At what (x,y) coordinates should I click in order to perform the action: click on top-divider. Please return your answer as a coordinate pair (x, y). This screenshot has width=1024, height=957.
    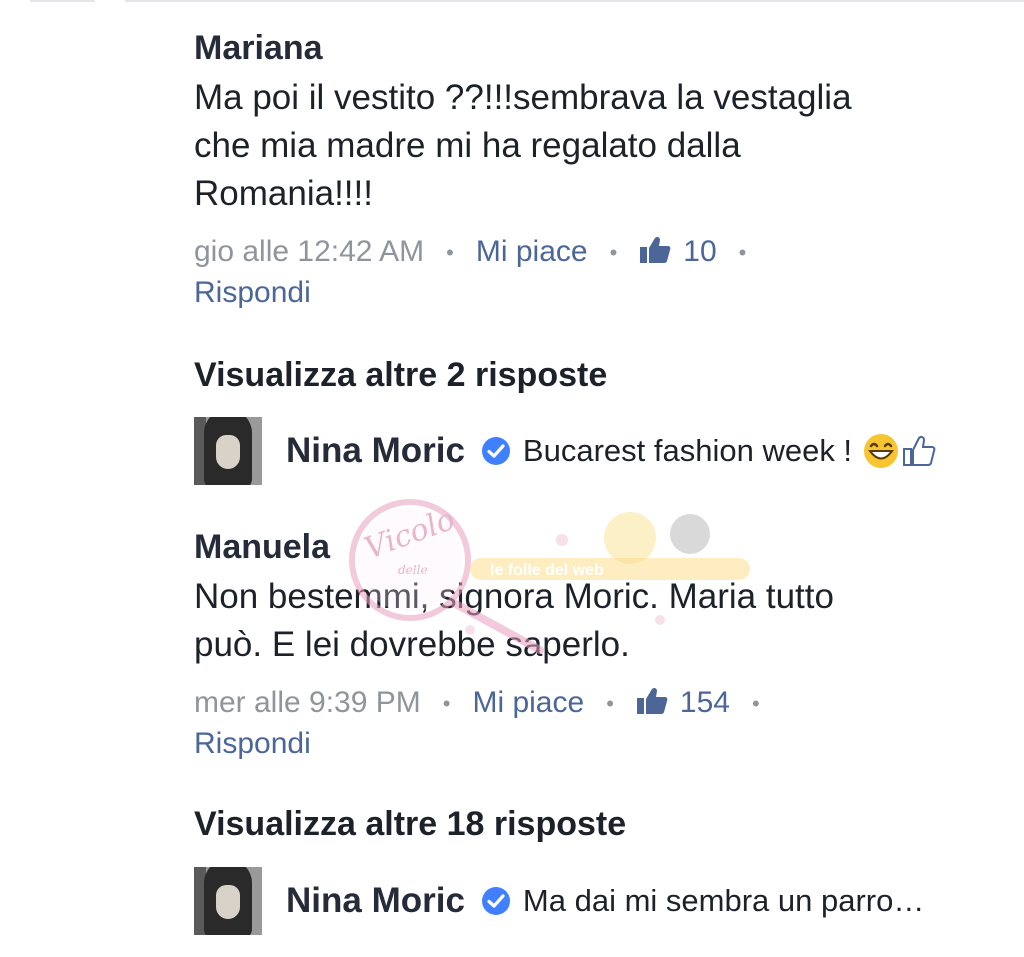
    Looking at the image, I should click on (512, 1).